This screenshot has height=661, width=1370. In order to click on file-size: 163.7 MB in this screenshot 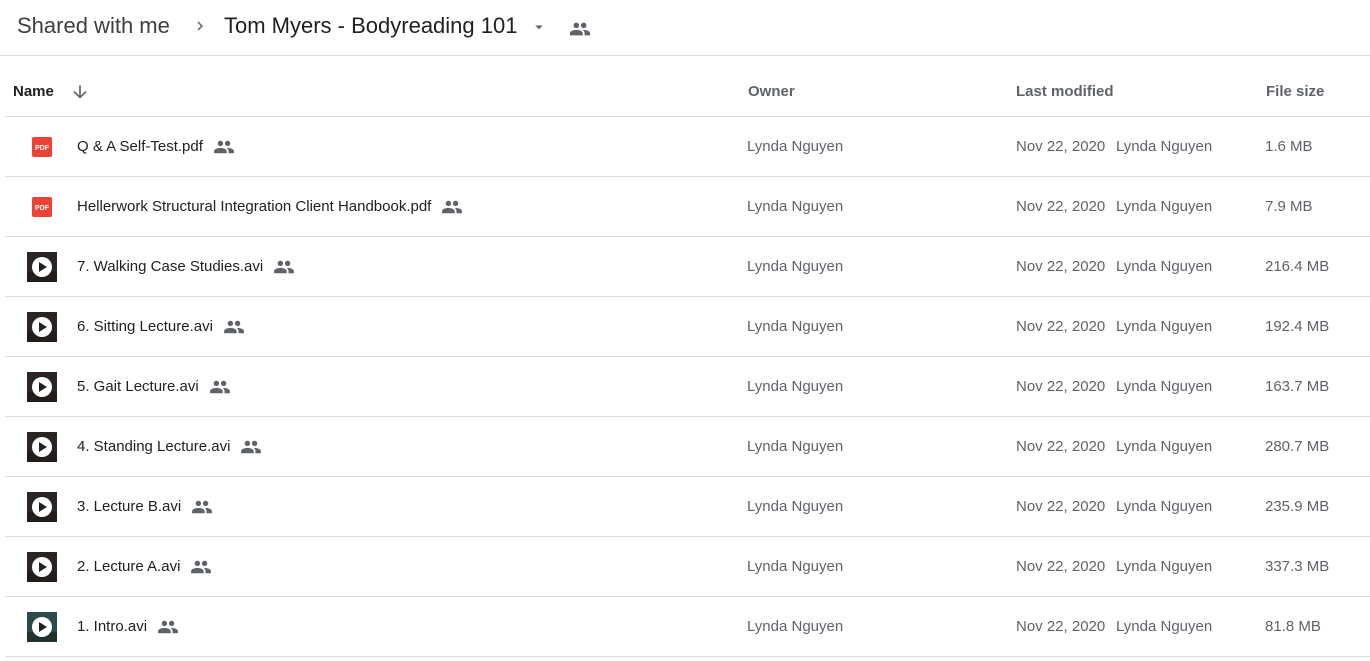, I will do `click(1297, 386)`.